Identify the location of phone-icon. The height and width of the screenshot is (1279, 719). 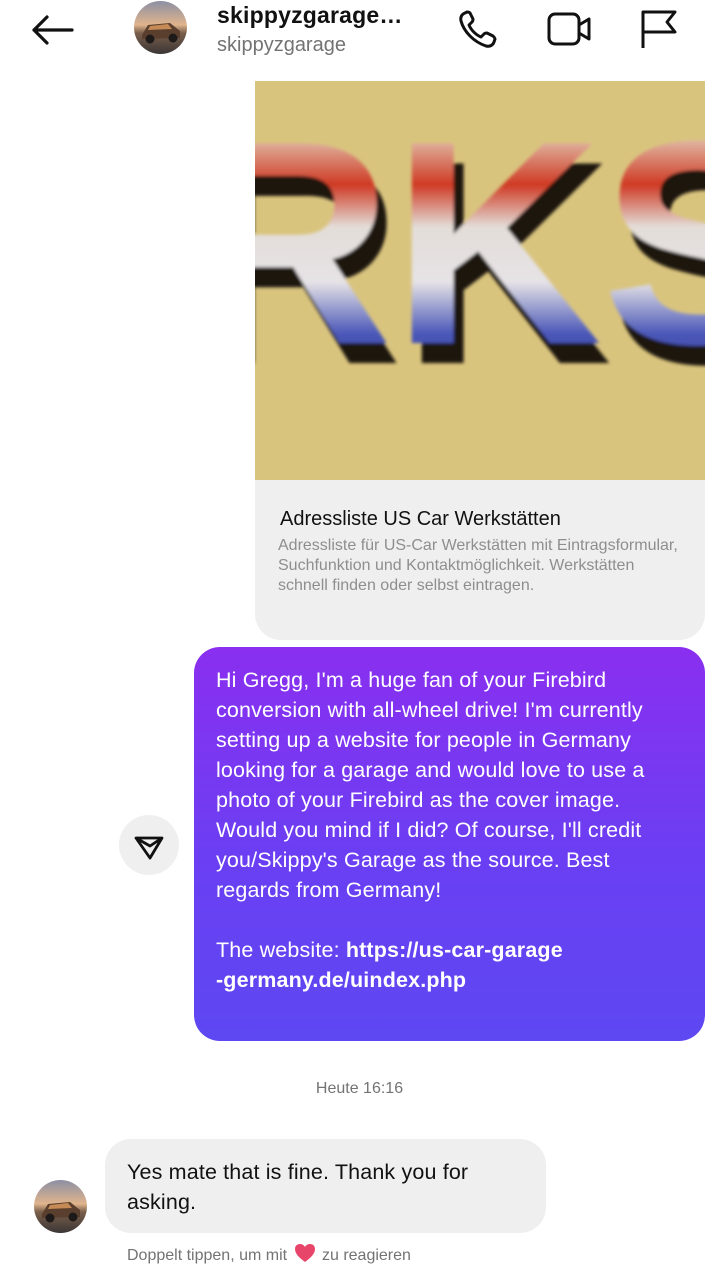
(478, 29).